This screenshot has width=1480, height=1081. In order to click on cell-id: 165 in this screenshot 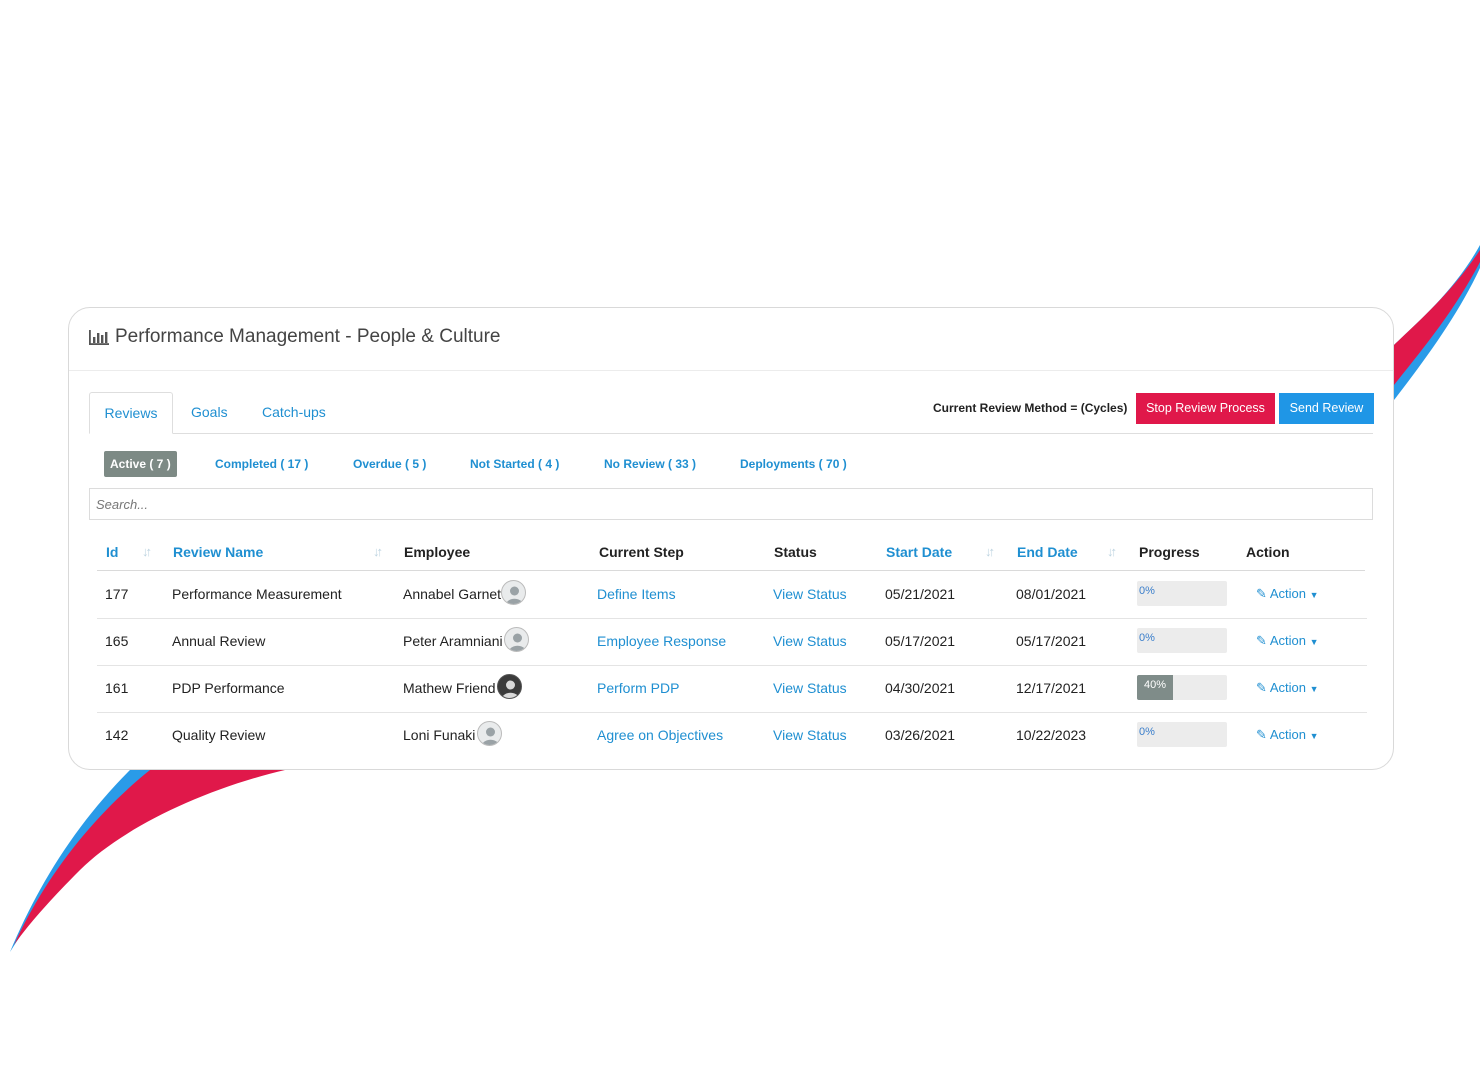, I will do `click(117, 641)`.